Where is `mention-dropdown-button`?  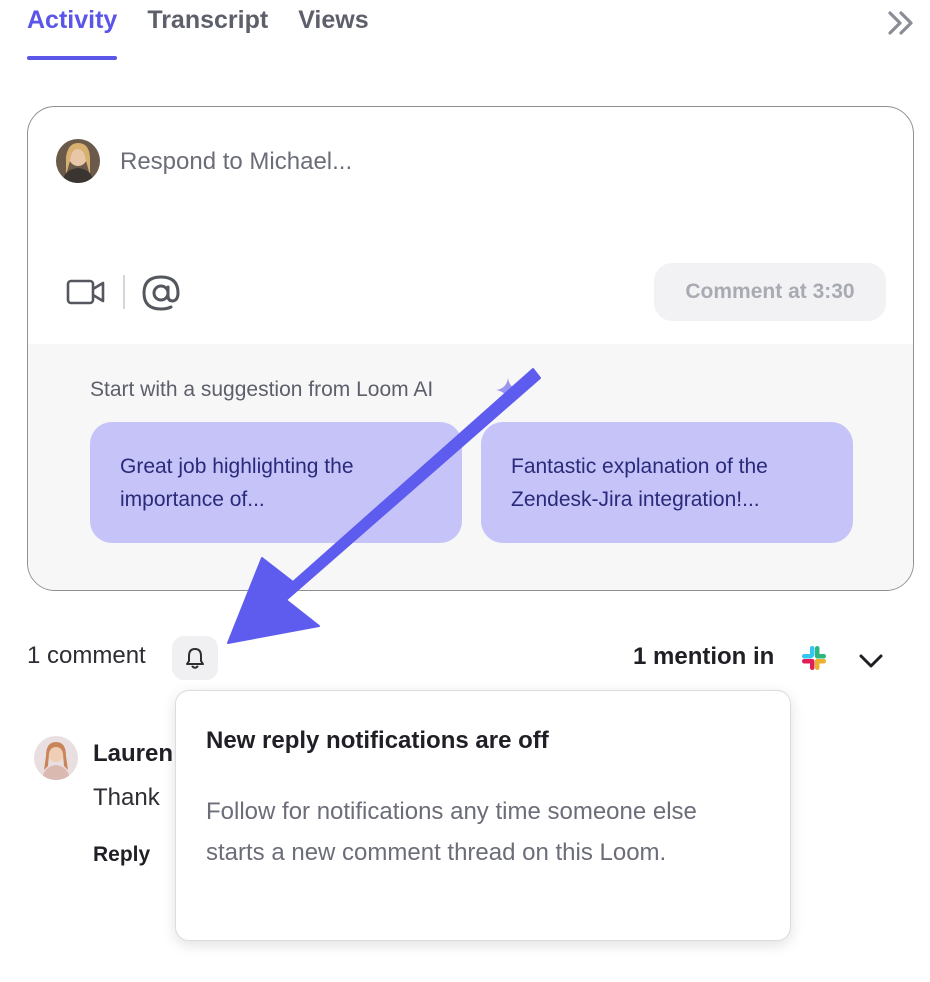 mention-dropdown-button is located at coordinates (871, 661).